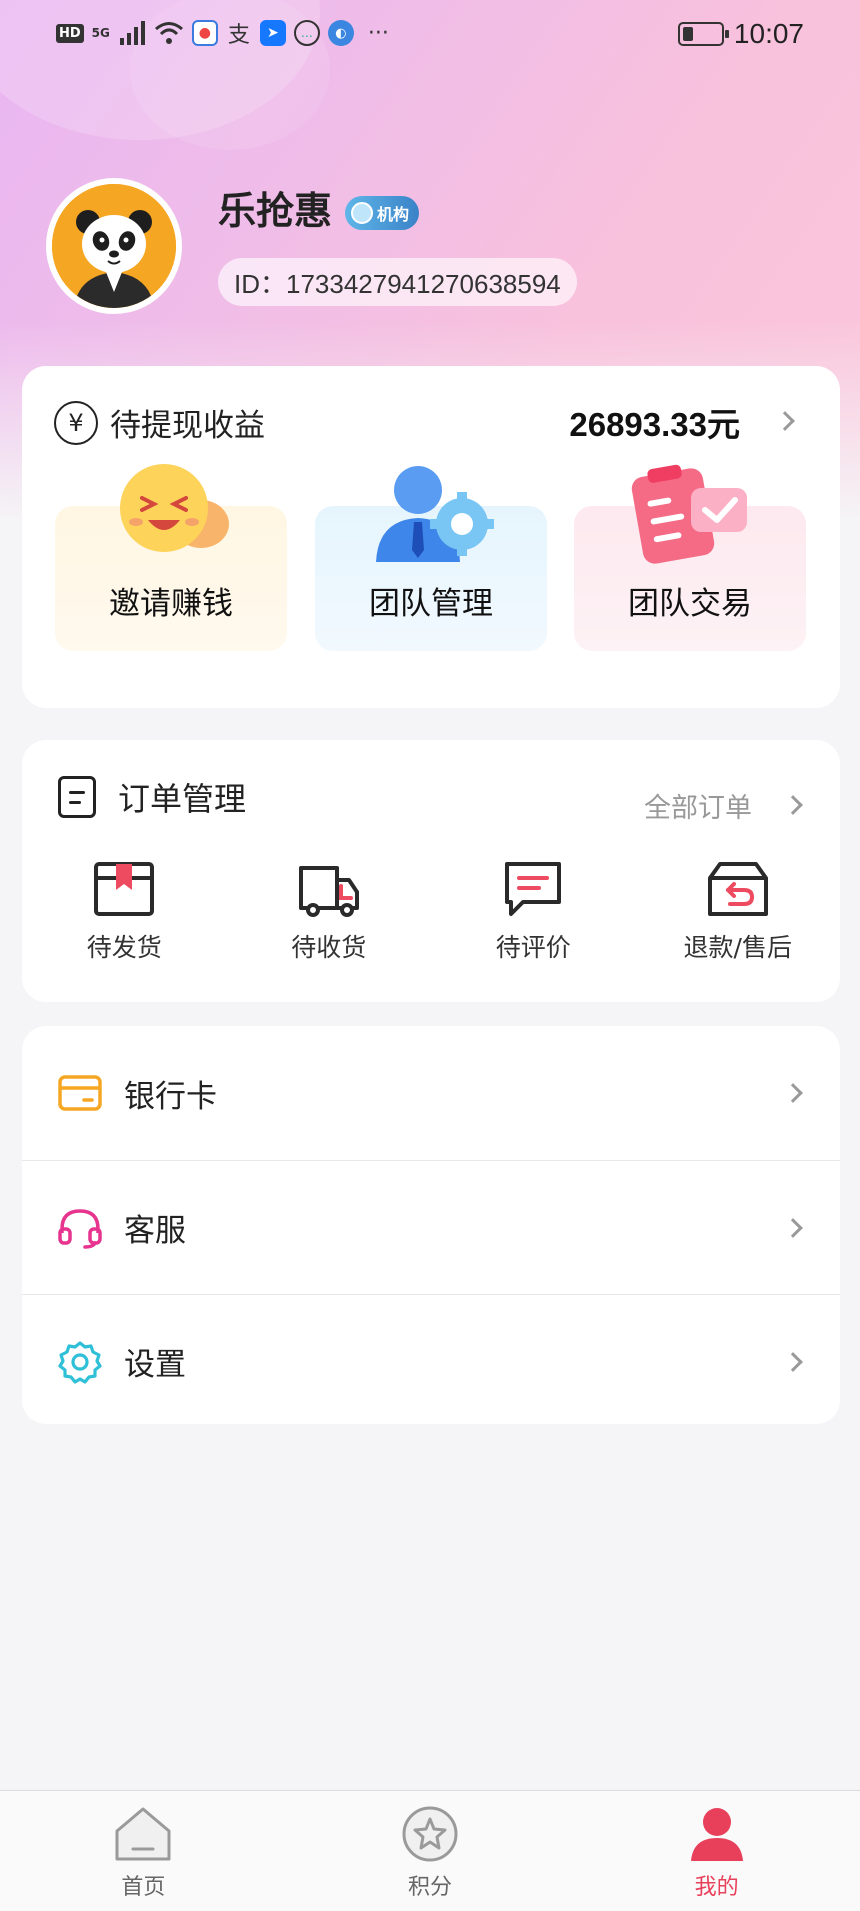 This screenshot has height=1911, width=860. I want to click on order-status-row: 待发货 待收货 待评价 退款/售后, so click(431, 912).